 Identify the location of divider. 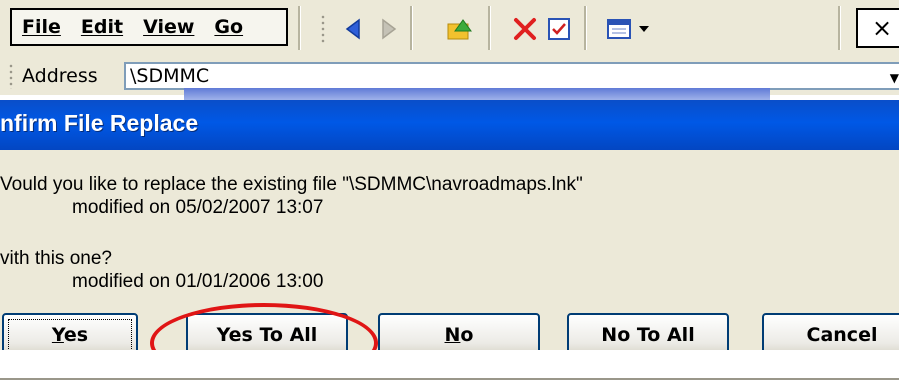
(449, 379).